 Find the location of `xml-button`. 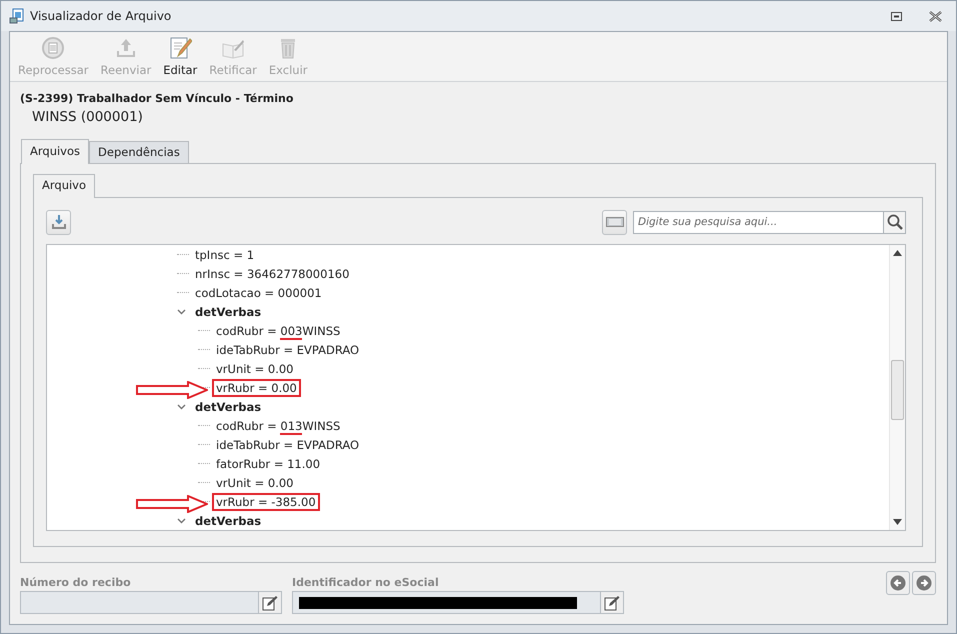

xml-button is located at coordinates (614, 222).